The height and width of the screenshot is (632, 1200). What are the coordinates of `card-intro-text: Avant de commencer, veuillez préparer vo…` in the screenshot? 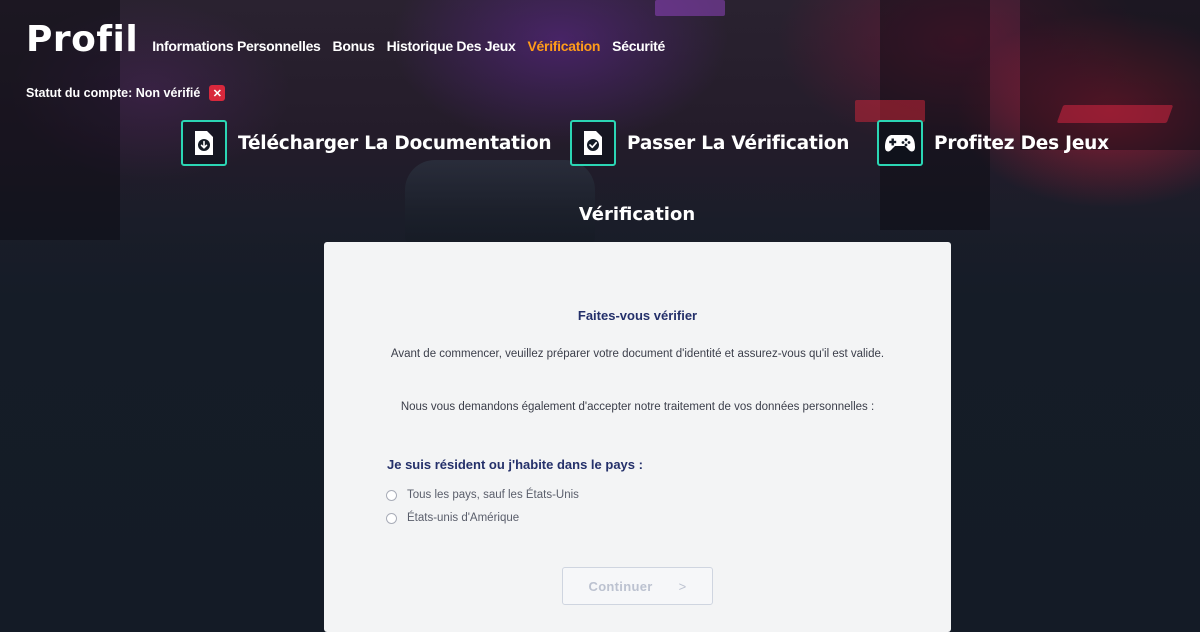 It's located at (637, 354).